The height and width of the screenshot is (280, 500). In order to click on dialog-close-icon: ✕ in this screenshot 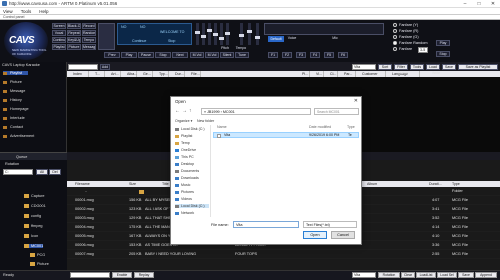, I will do `click(356, 101)`.